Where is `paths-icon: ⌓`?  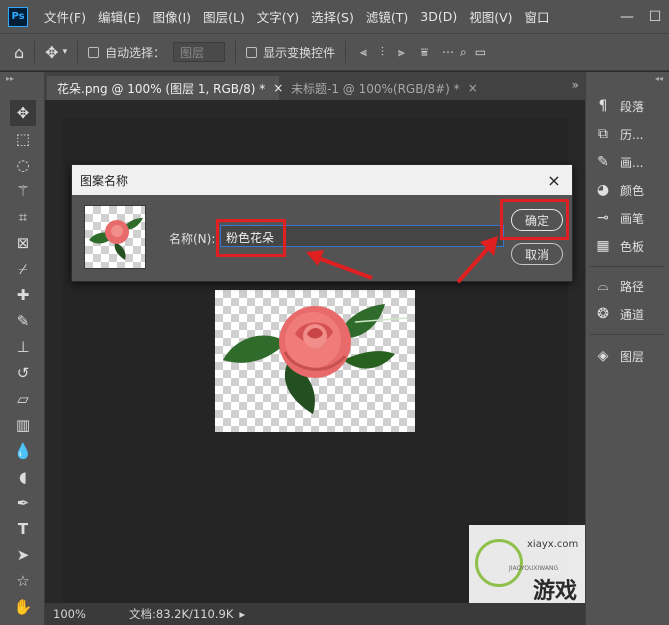
paths-icon: ⌓ is located at coordinates (603, 286).